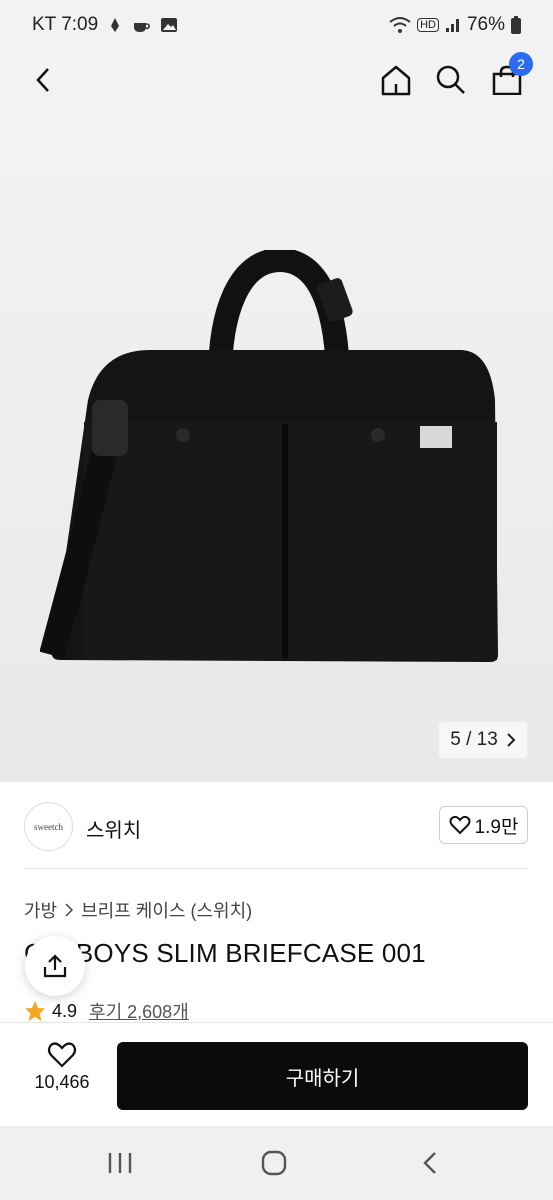 Image resolution: width=553 pixels, height=1200 pixels. I want to click on rating-value: 4.9, so click(65, 1010).